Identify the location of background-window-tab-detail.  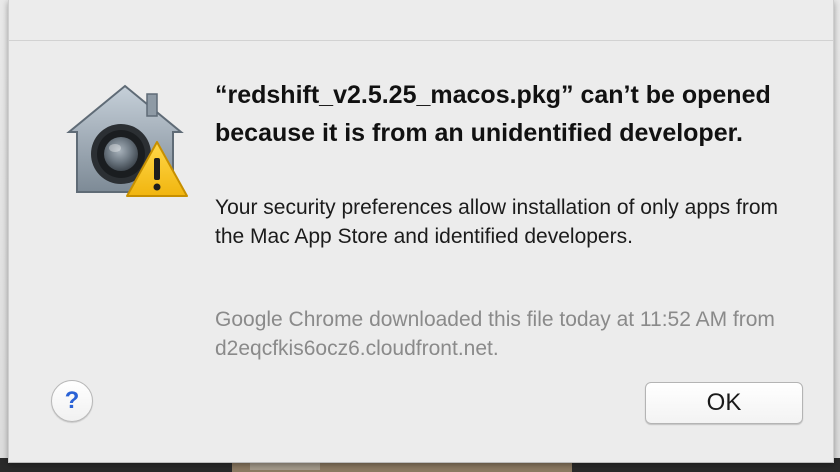
(285, 466).